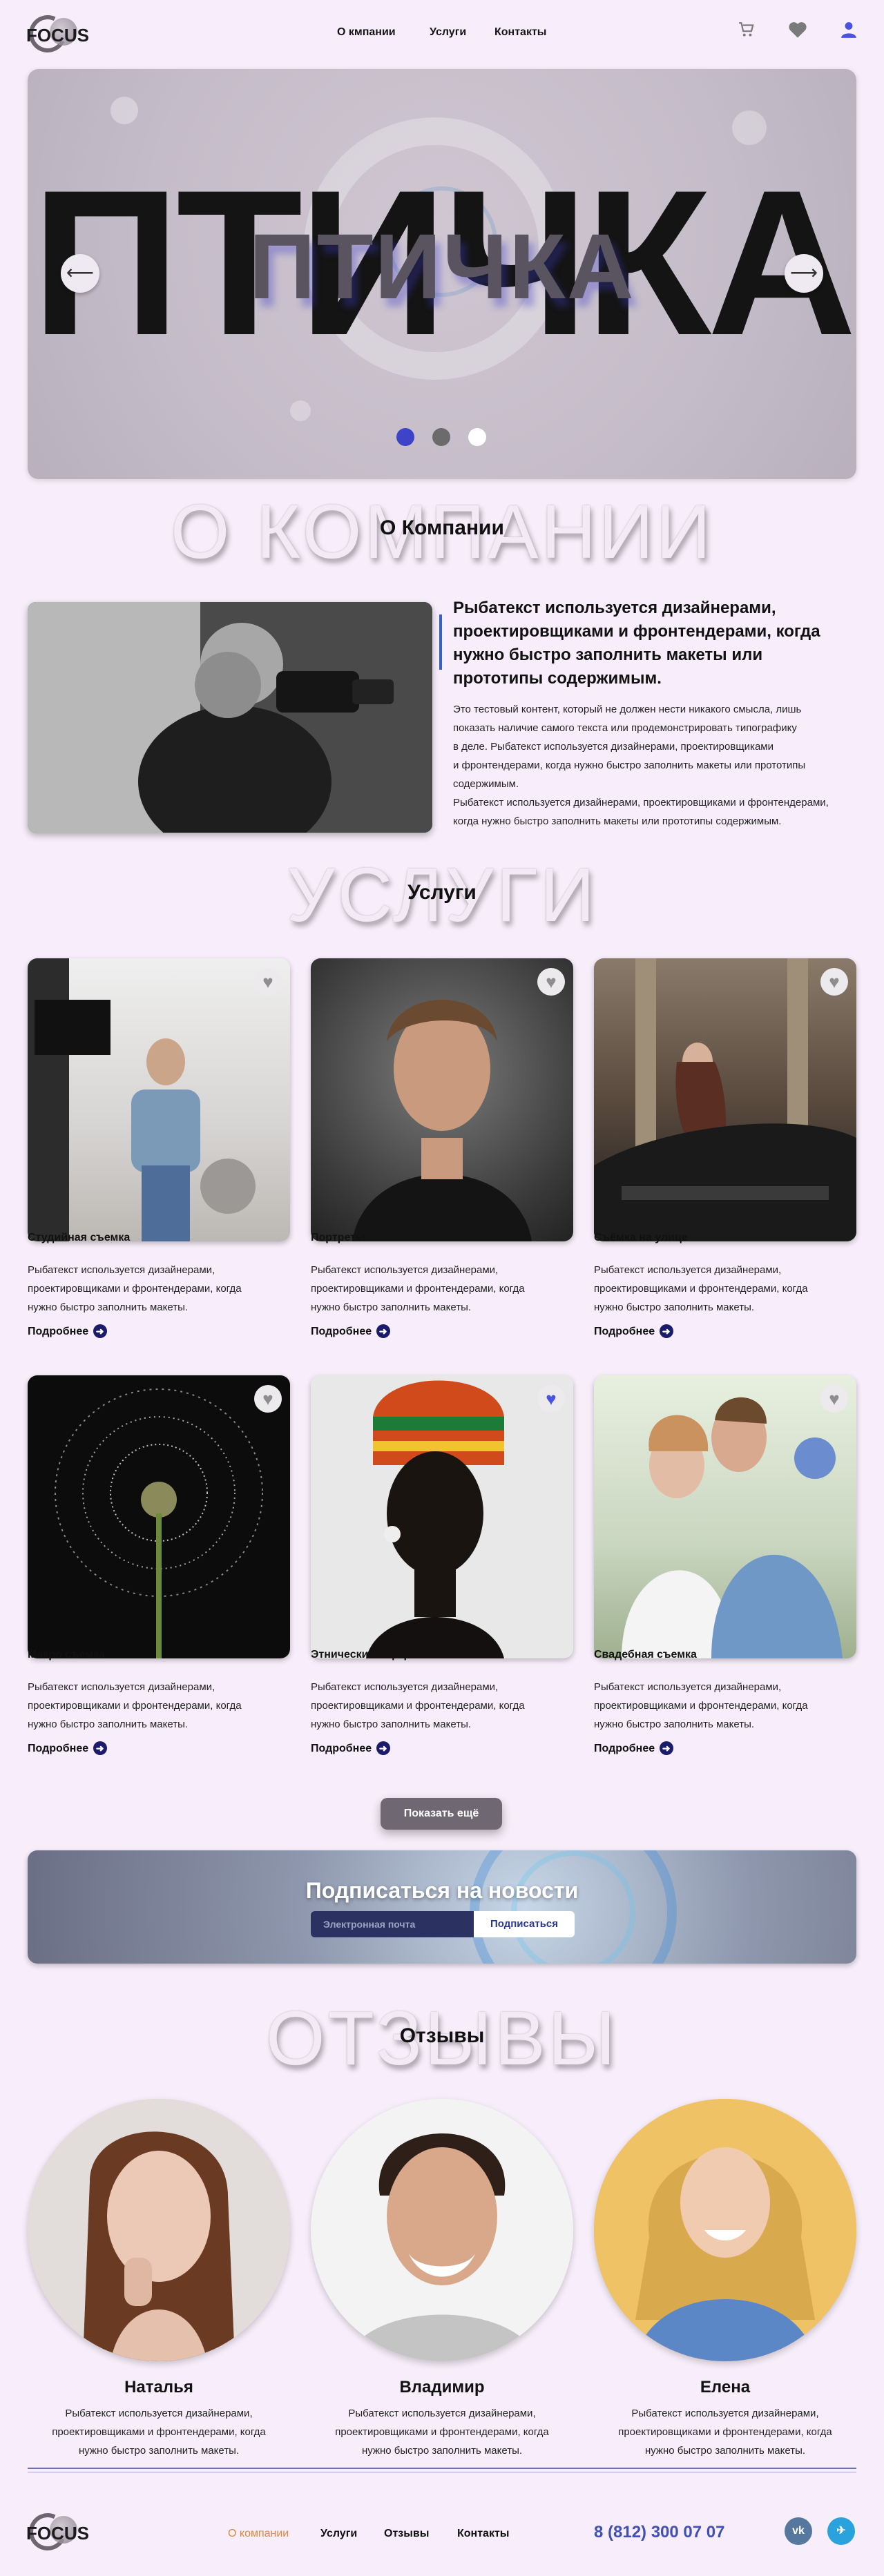 Image resolution: width=884 pixels, height=2576 pixels. I want to click on reviewer-name: Елена, so click(726, 2387).